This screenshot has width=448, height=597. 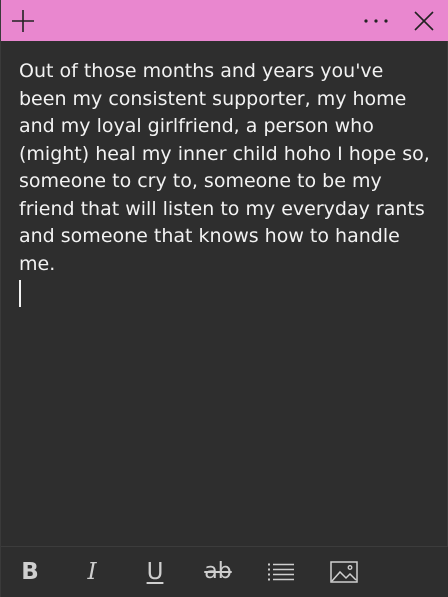 I want to click on bold-label: B, so click(x=30, y=571).